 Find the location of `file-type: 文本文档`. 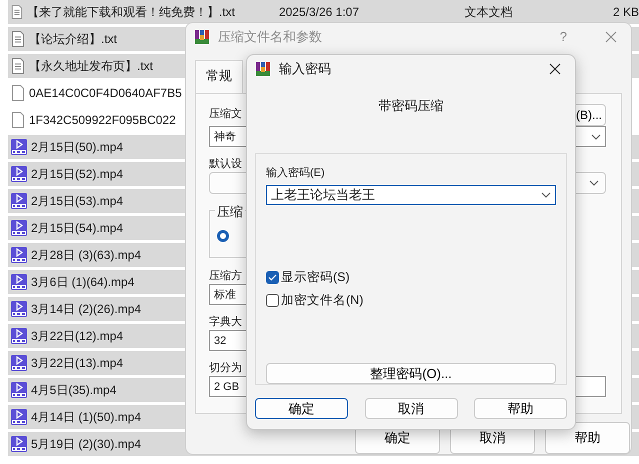

file-type: 文本文档 is located at coordinates (489, 12).